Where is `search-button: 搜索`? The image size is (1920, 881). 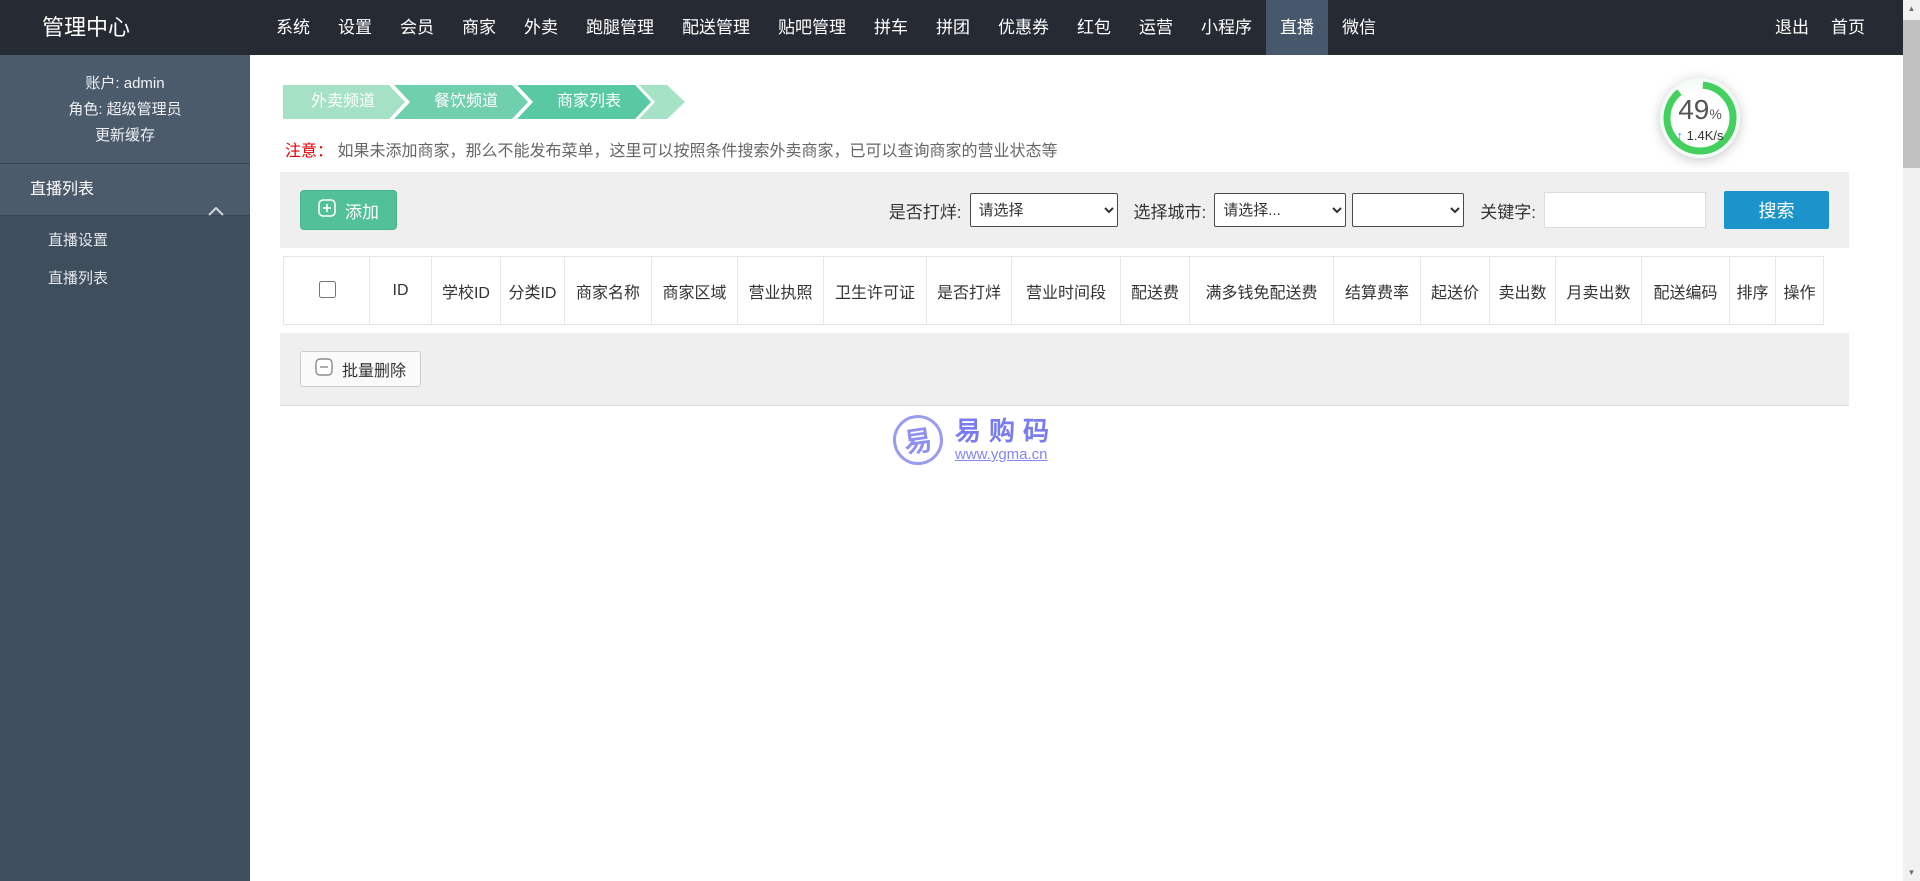
search-button: 搜索 is located at coordinates (1776, 210).